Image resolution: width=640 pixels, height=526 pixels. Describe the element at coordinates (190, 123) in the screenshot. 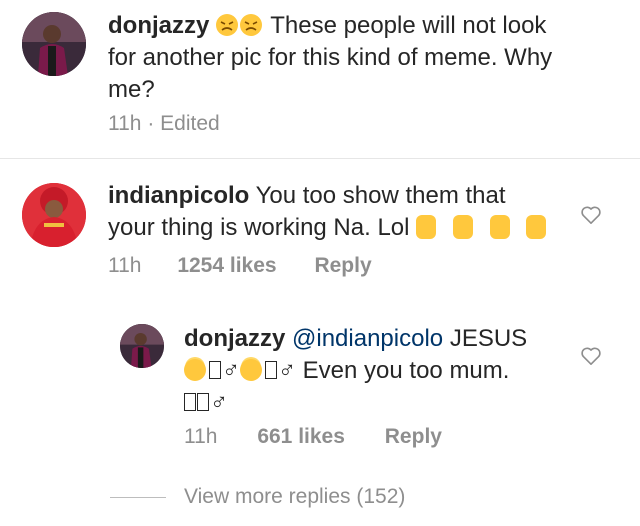

I see `edited-label: Edited` at that location.